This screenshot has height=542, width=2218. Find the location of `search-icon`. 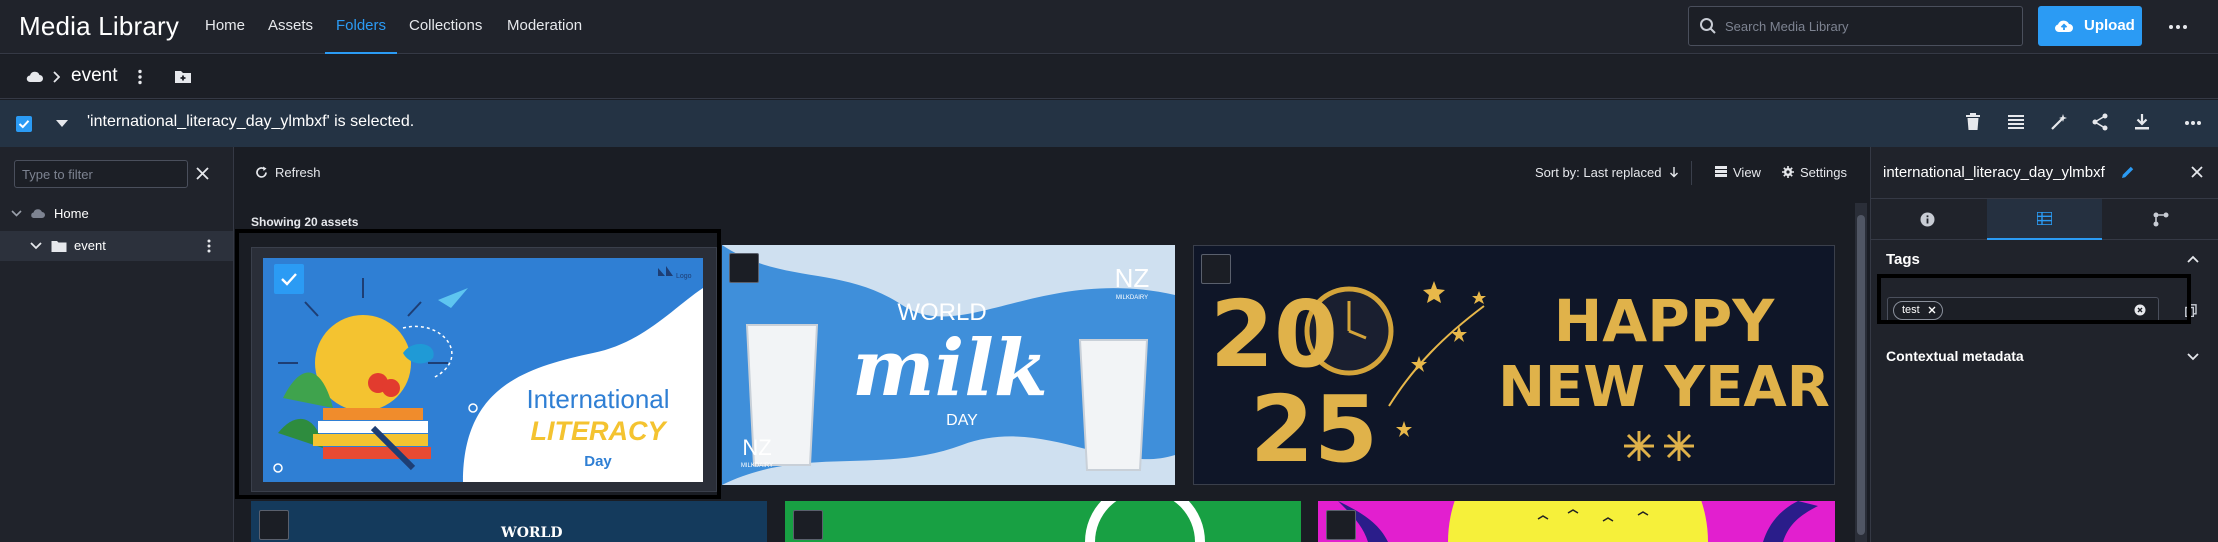

search-icon is located at coordinates (1708, 26).